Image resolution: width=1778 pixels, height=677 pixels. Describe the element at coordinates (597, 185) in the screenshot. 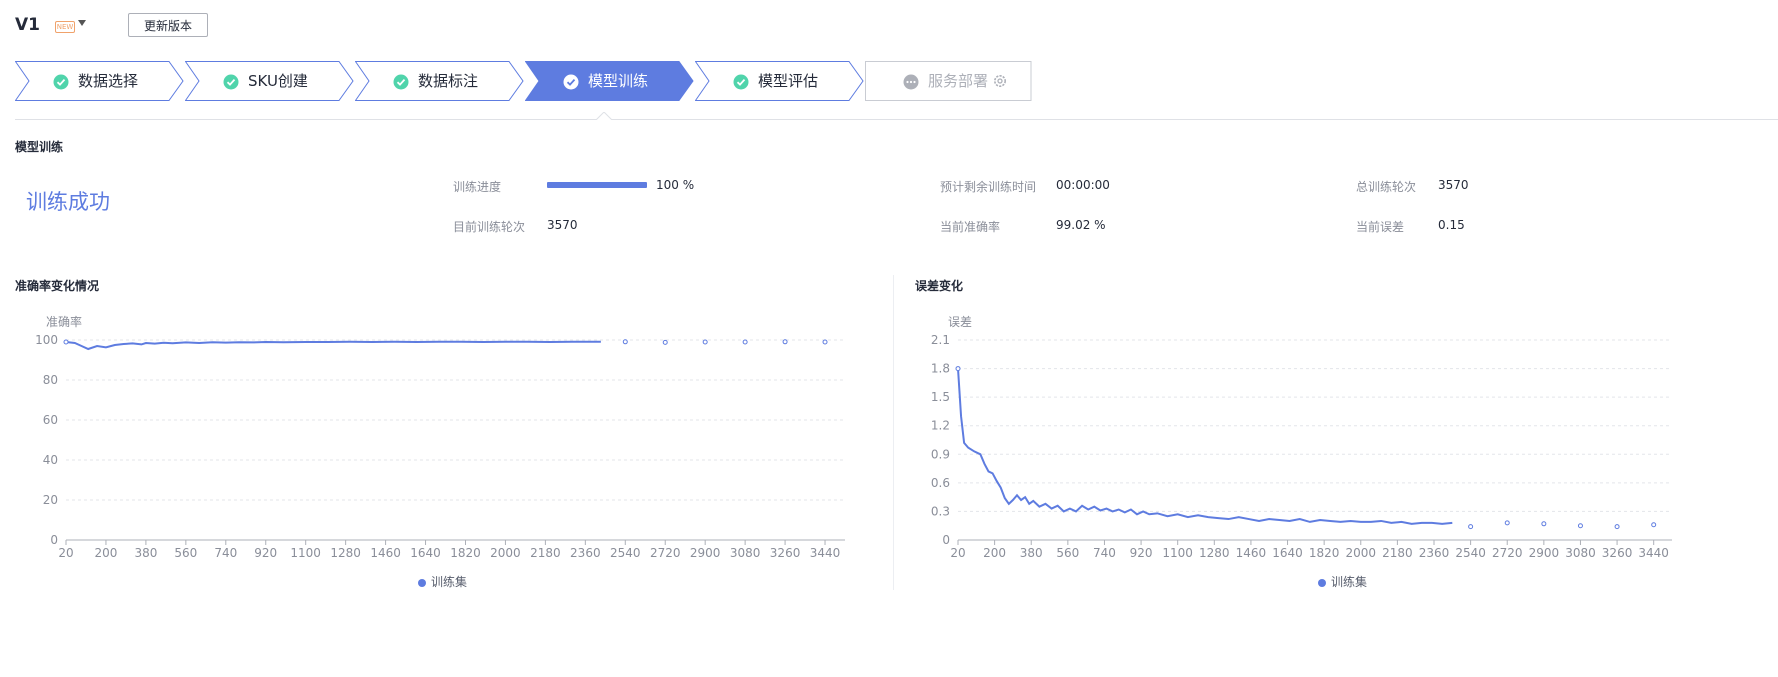

I see `progress-bar` at that location.